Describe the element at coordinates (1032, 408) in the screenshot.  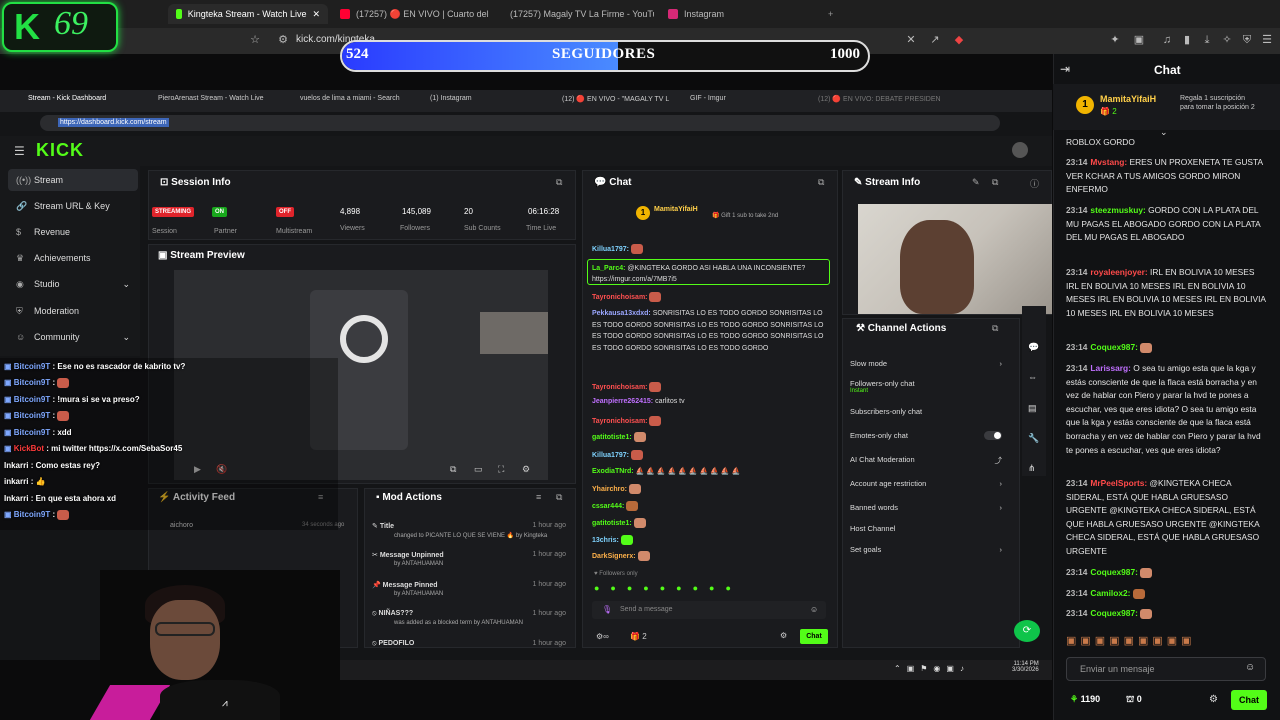
I see `layout-icon: ▤` at that location.